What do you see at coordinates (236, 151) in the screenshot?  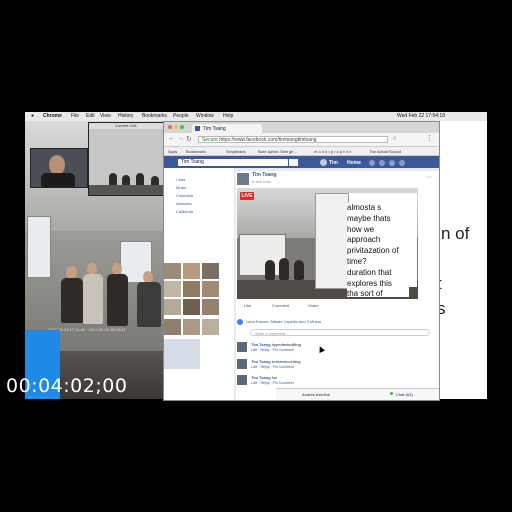 I see `bookmark-simplelabs: Simplelabs` at bounding box center [236, 151].